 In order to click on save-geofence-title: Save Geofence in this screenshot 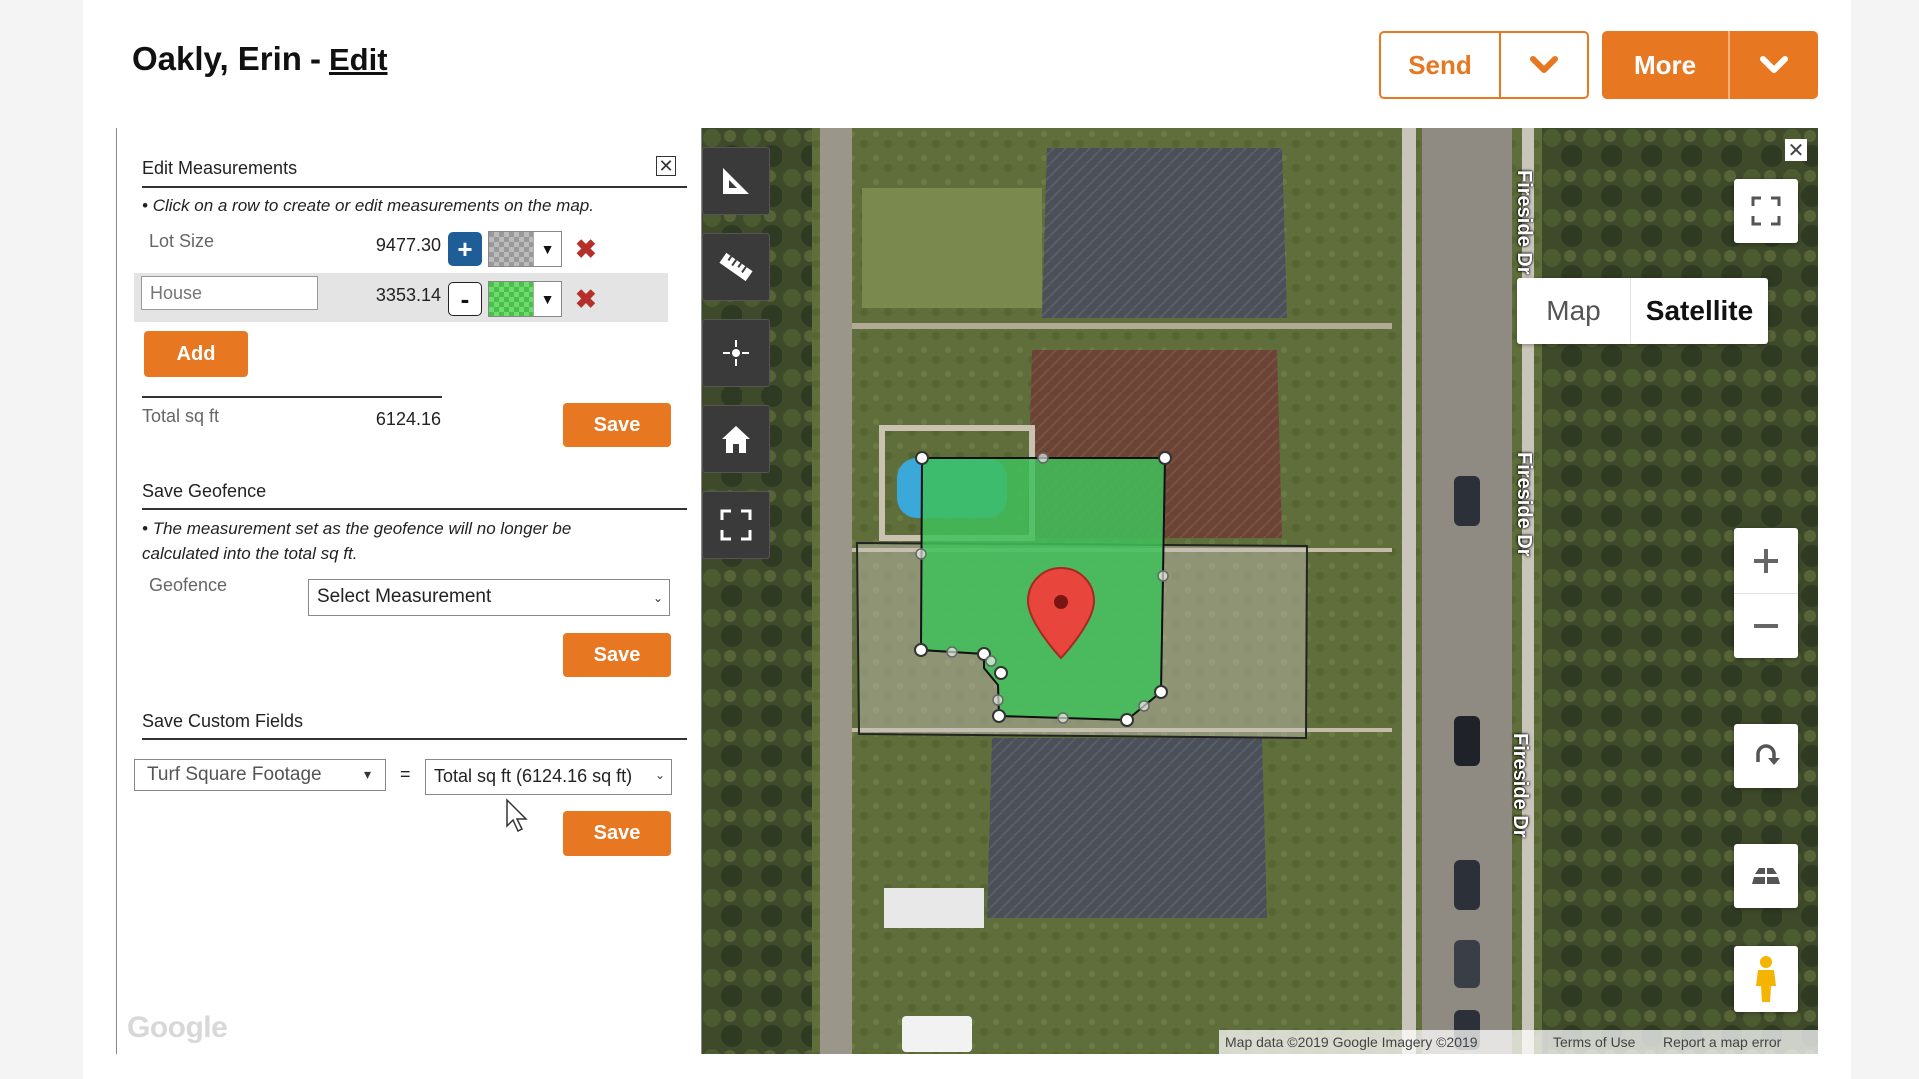, I will do `click(204, 491)`.